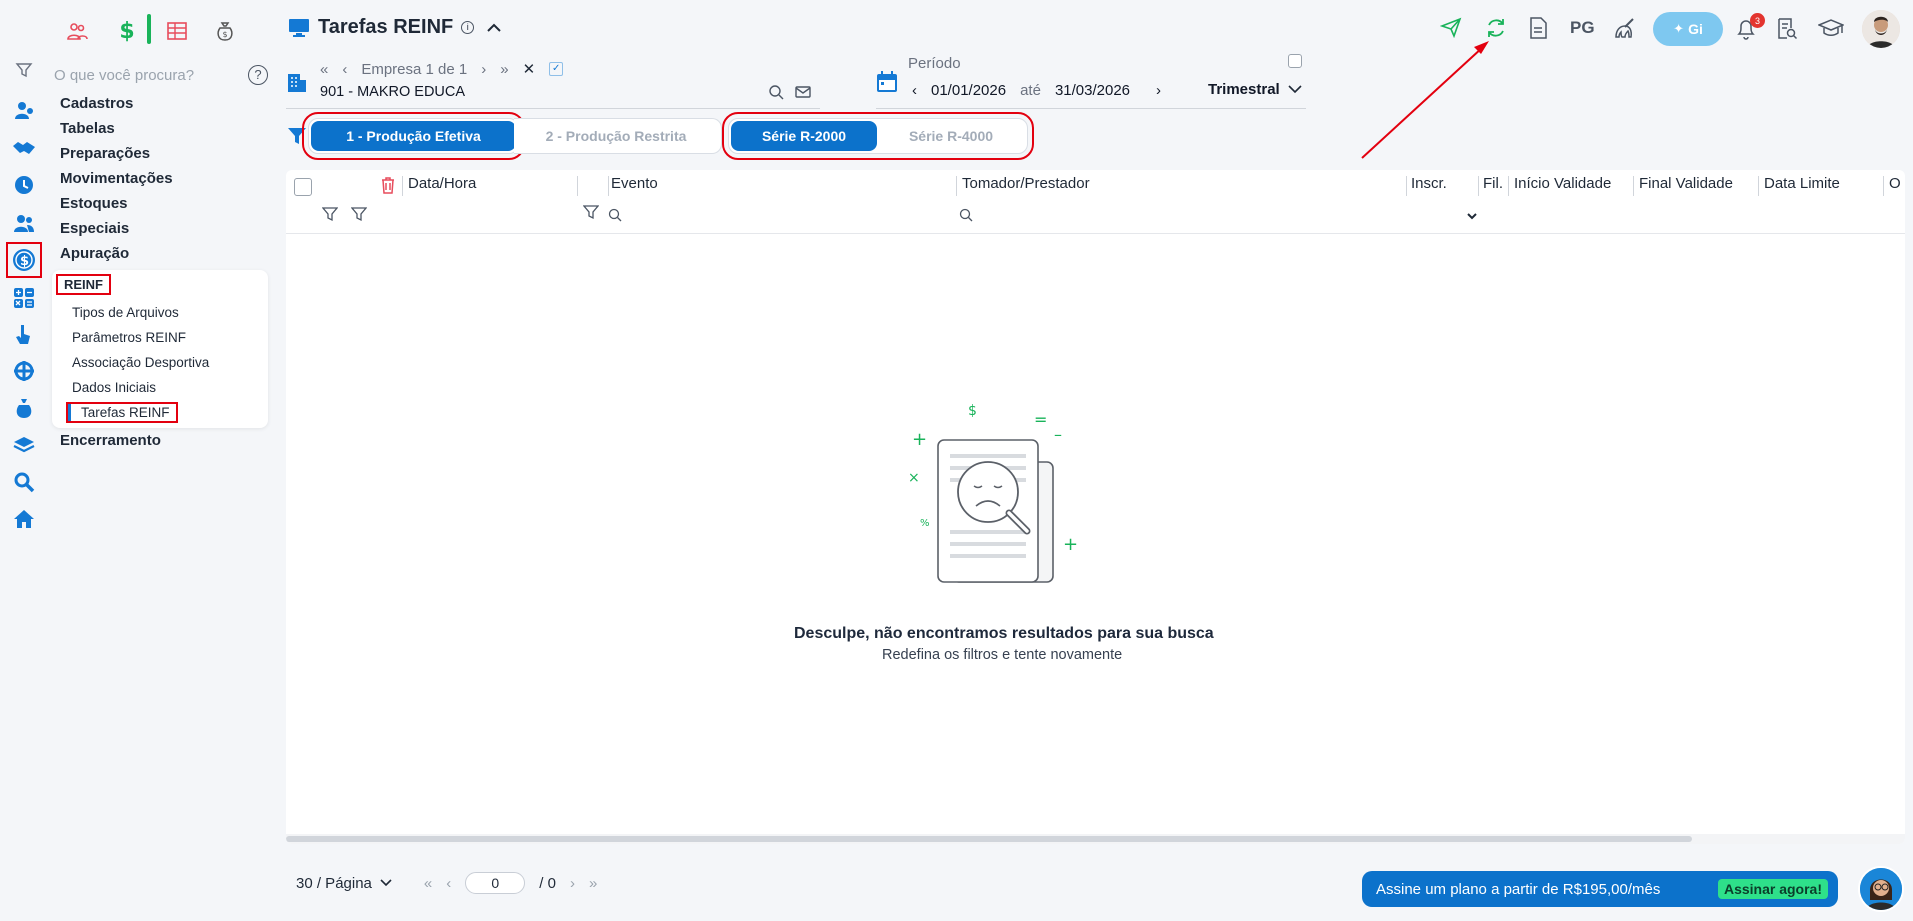 This screenshot has height=921, width=1913. What do you see at coordinates (303, 187) in the screenshot?
I see `select-all-checkbox` at bounding box center [303, 187].